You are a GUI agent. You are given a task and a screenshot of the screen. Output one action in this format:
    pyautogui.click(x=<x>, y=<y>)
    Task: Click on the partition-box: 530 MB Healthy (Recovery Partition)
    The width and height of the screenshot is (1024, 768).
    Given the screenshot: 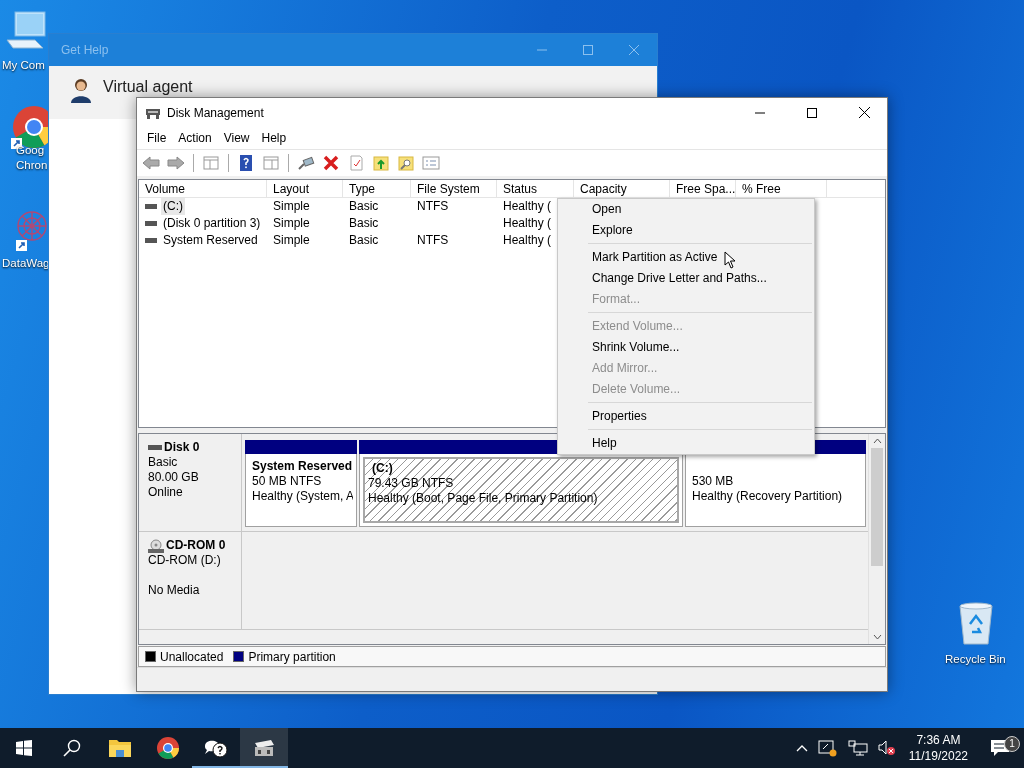 What is the action you would take?
    pyautogui.click(x=775, y=490)
    